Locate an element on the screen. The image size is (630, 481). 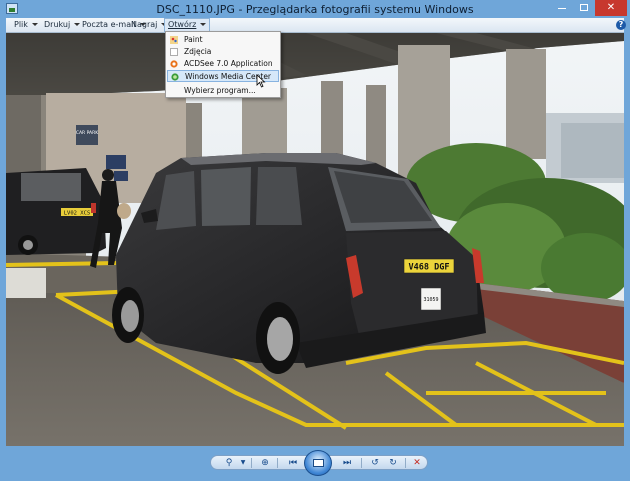
rotate-right-icon: ↻ is located at coordinates (393, 463).